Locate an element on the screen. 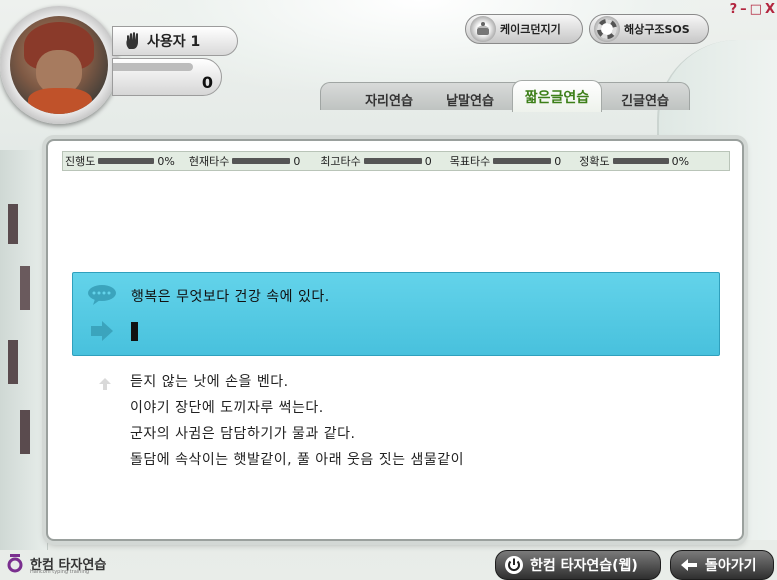  text-caret is located at coordinates (134, 331).